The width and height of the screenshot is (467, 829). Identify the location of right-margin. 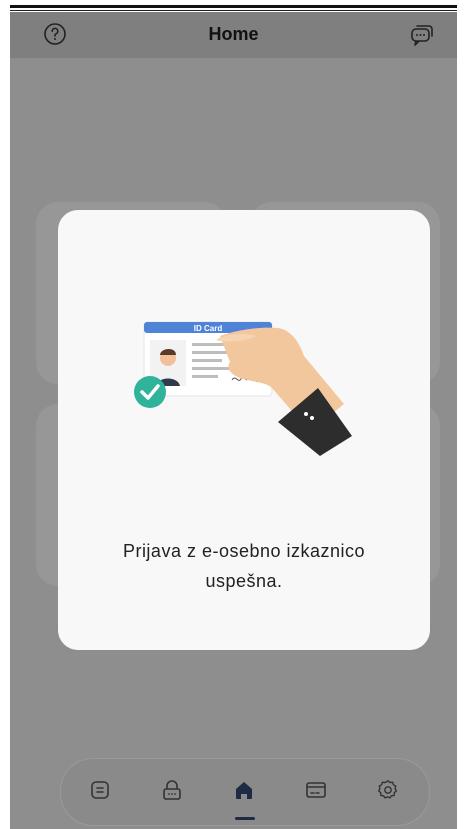
(462, 414).